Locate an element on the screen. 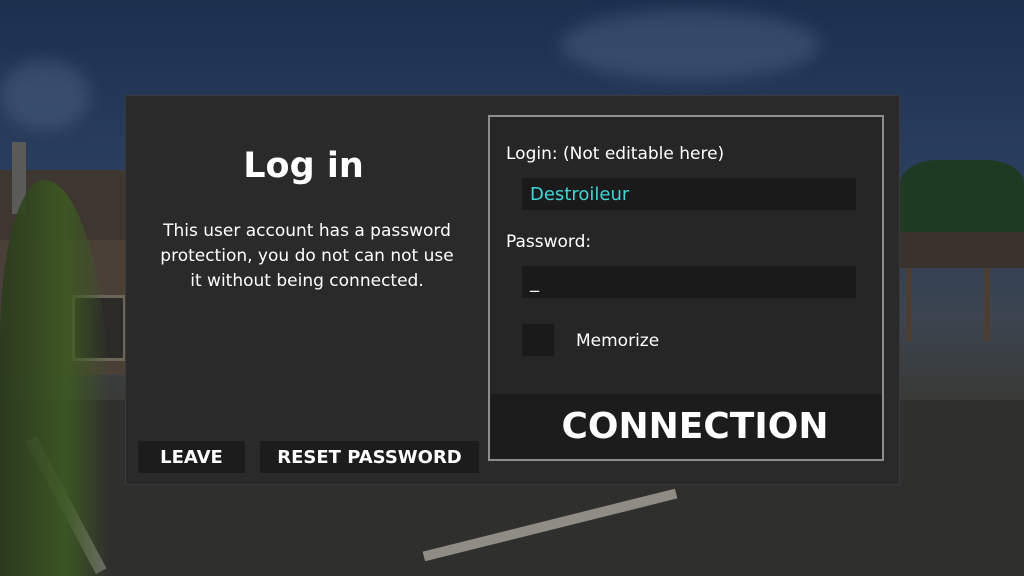  background-forest is located at coordinates (962, 200).